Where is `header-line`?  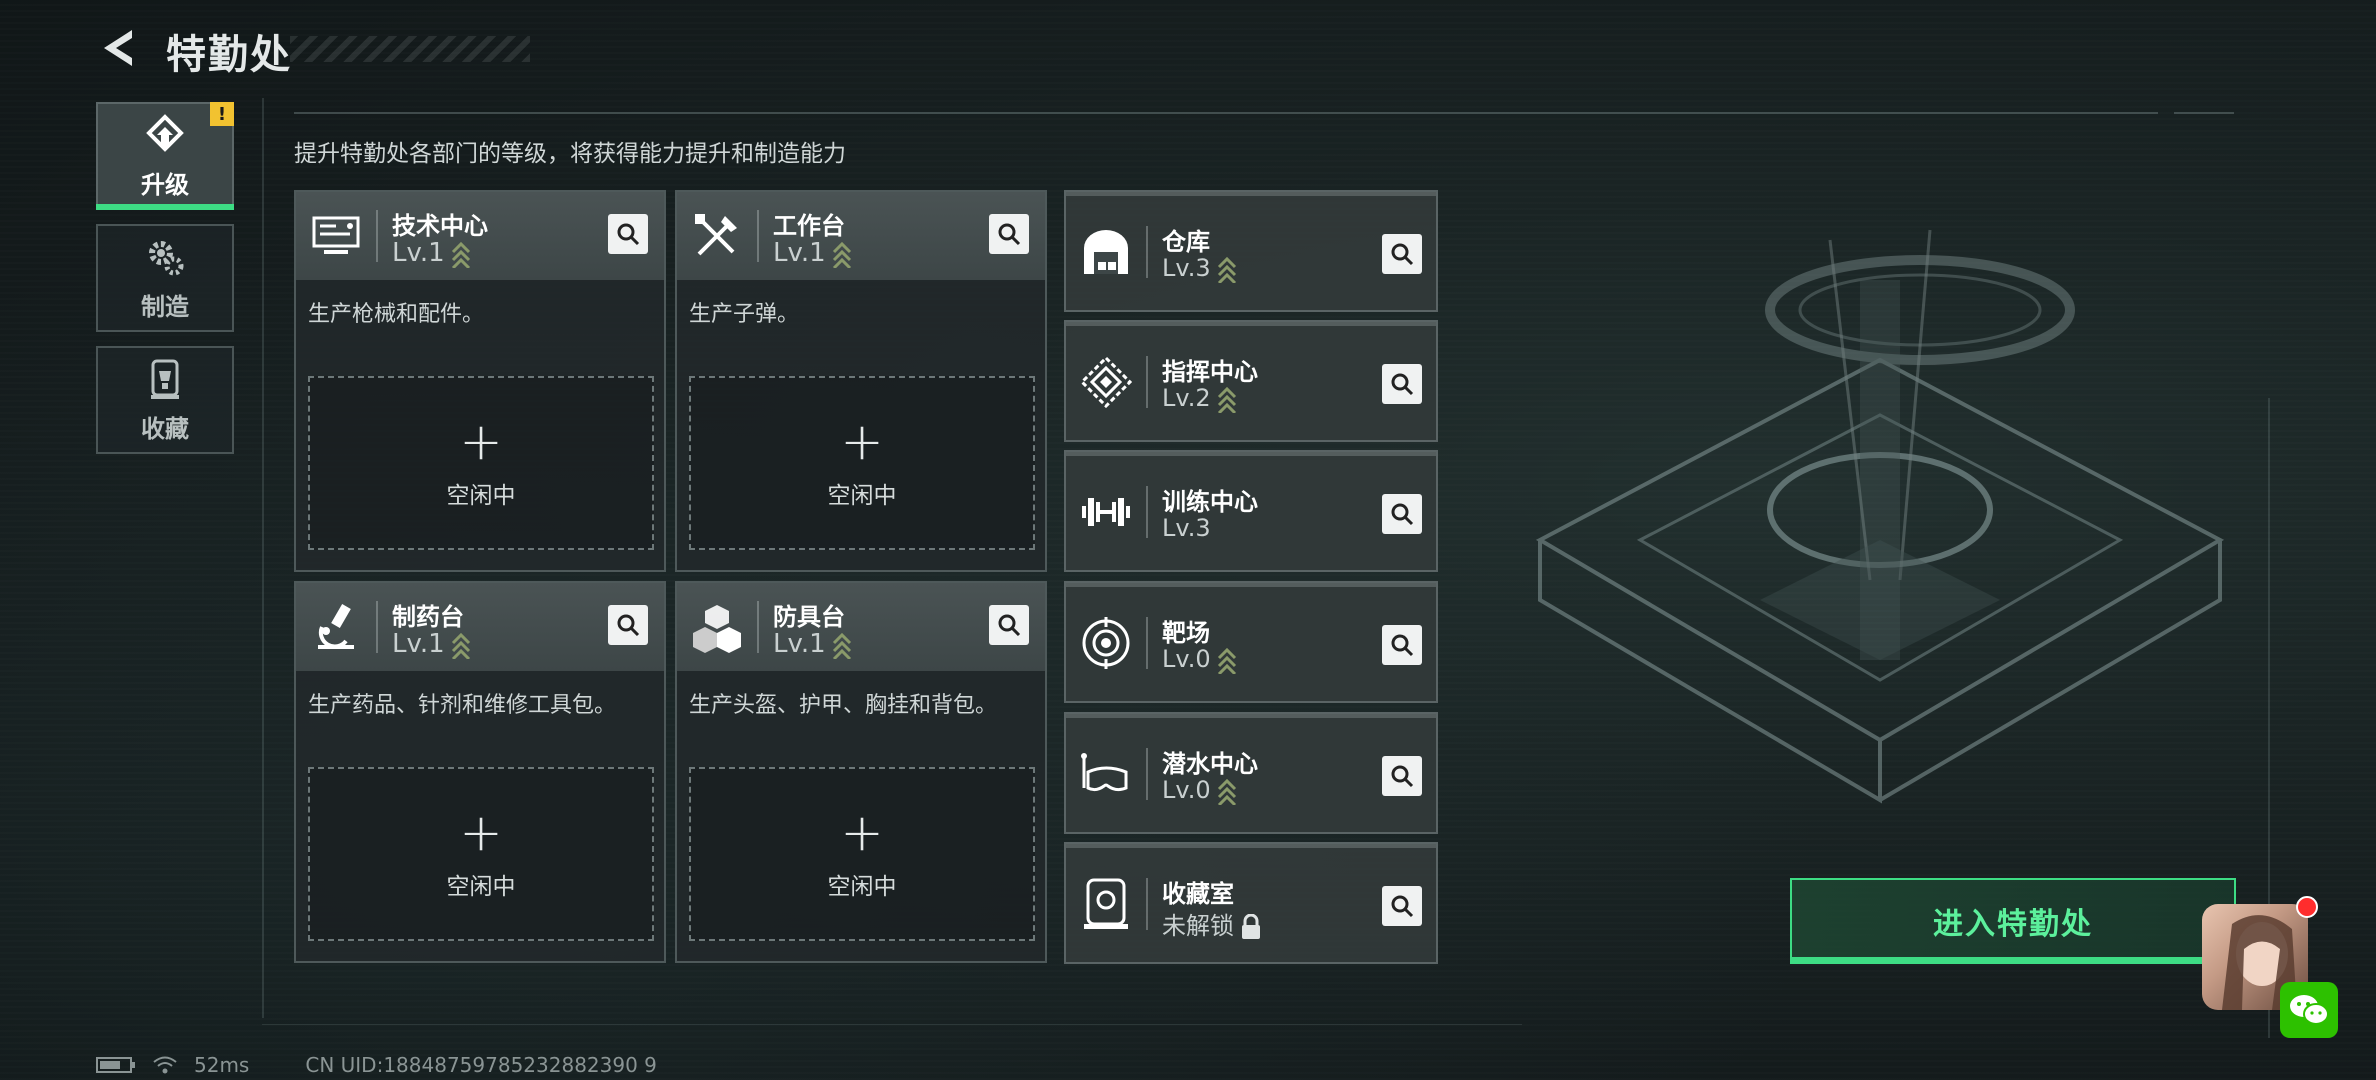
header-line is located at coordinates (1226, 113).